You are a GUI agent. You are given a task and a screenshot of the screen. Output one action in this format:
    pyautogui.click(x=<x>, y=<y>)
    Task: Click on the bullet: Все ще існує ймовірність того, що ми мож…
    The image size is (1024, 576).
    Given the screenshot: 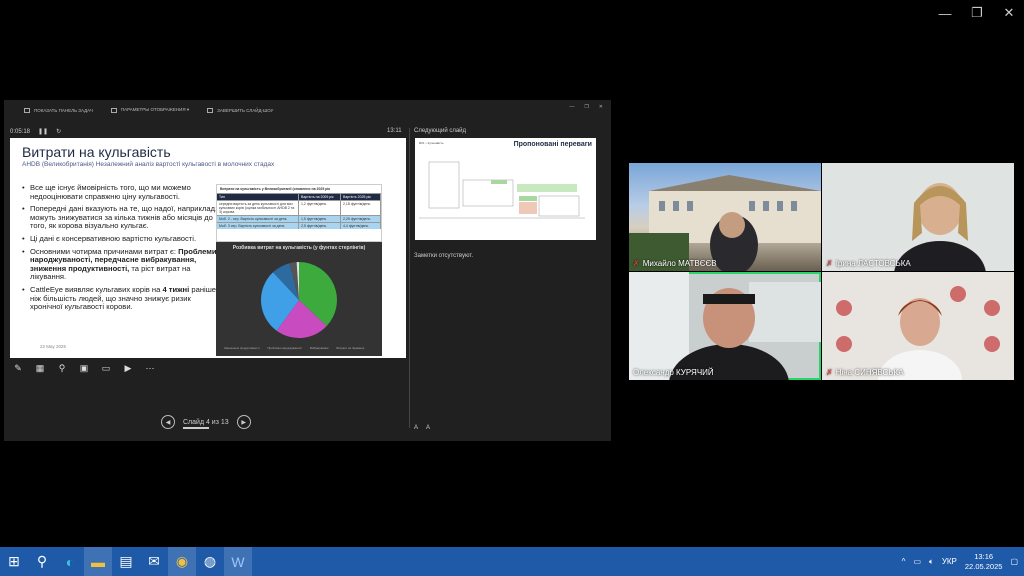 What is the action you would take?
    pyautogui.click(x=122, y=192)
    